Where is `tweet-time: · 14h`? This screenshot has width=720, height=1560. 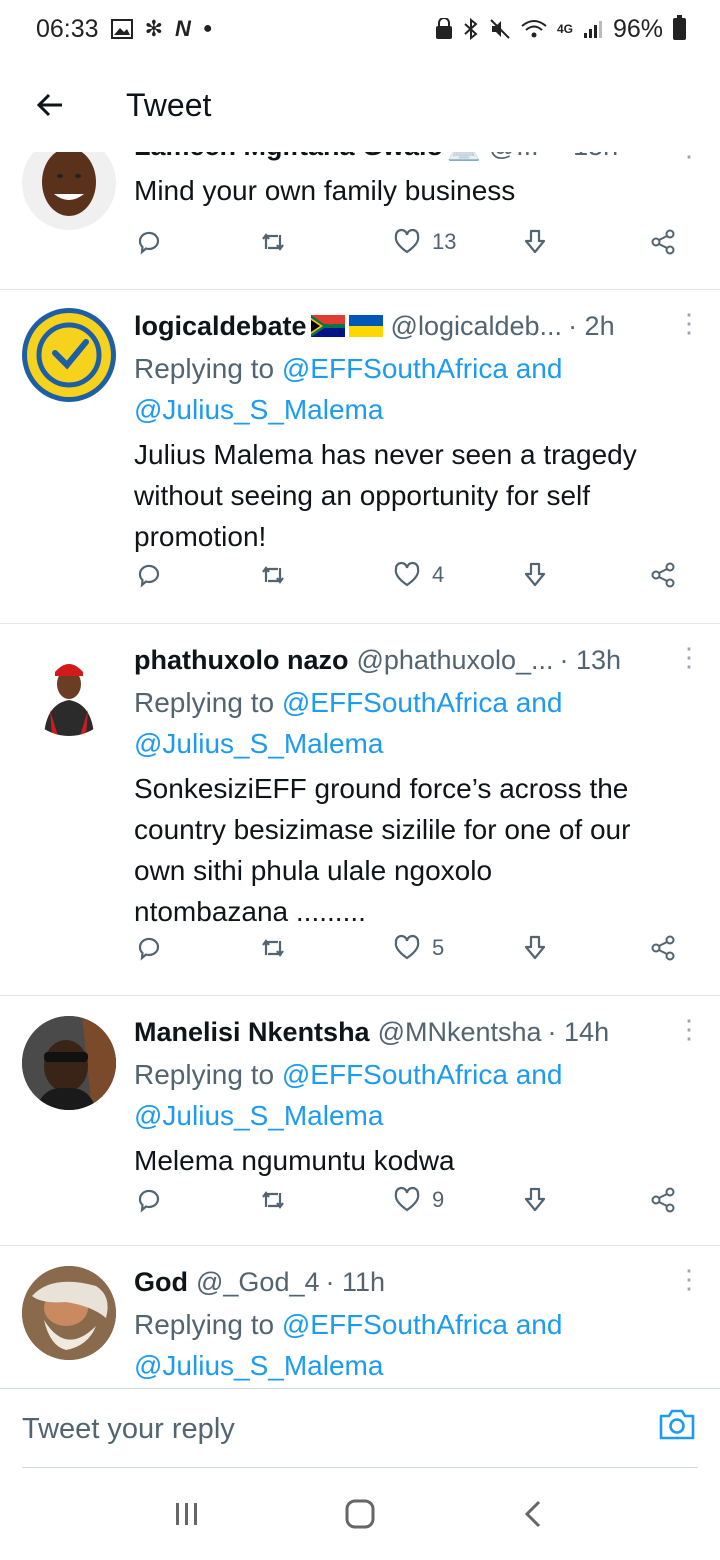
tweet-time: · 14h is located at coordinates (579, 1032).